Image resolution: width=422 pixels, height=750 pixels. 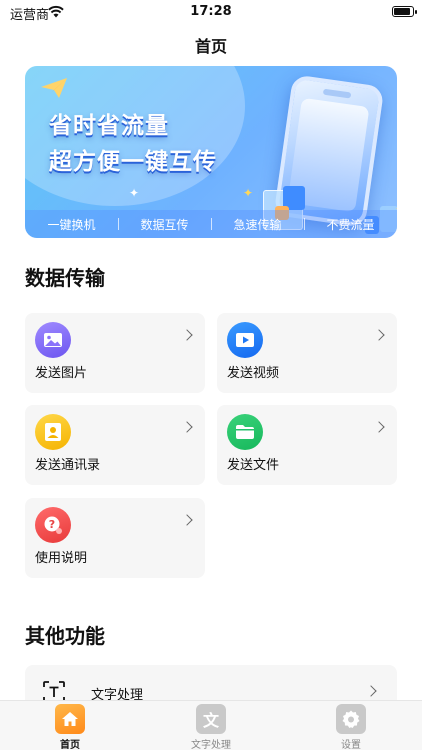 What do you see at coordinates (245, 432) in the screenshot?
I see `folder-icon` at bounding box center [245, 432].